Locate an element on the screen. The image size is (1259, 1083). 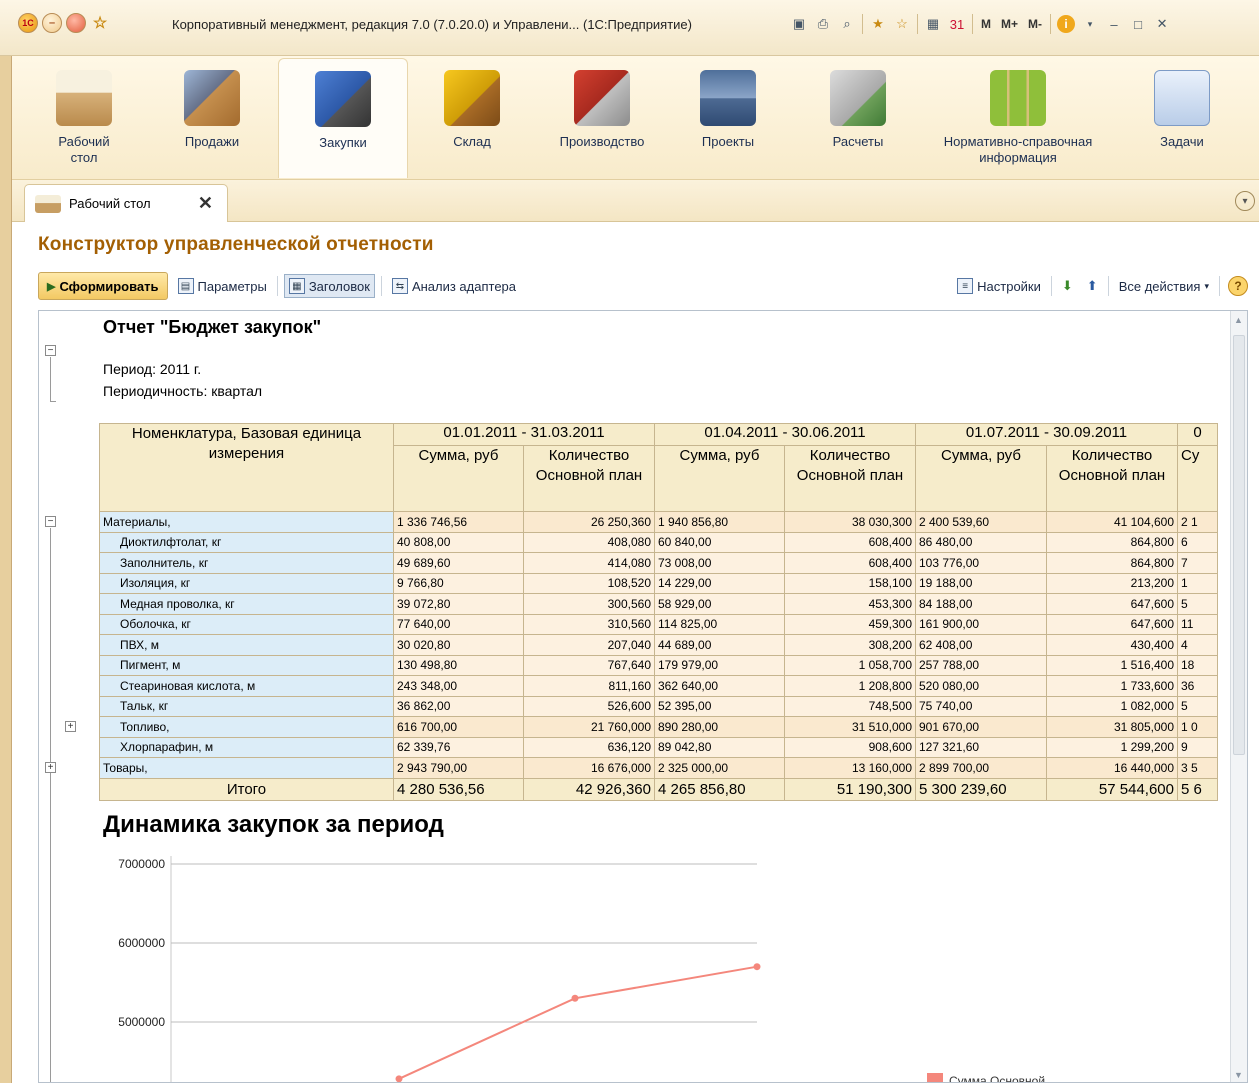
settings-button: ≡ Настройки is located at coordinates (999, 286).